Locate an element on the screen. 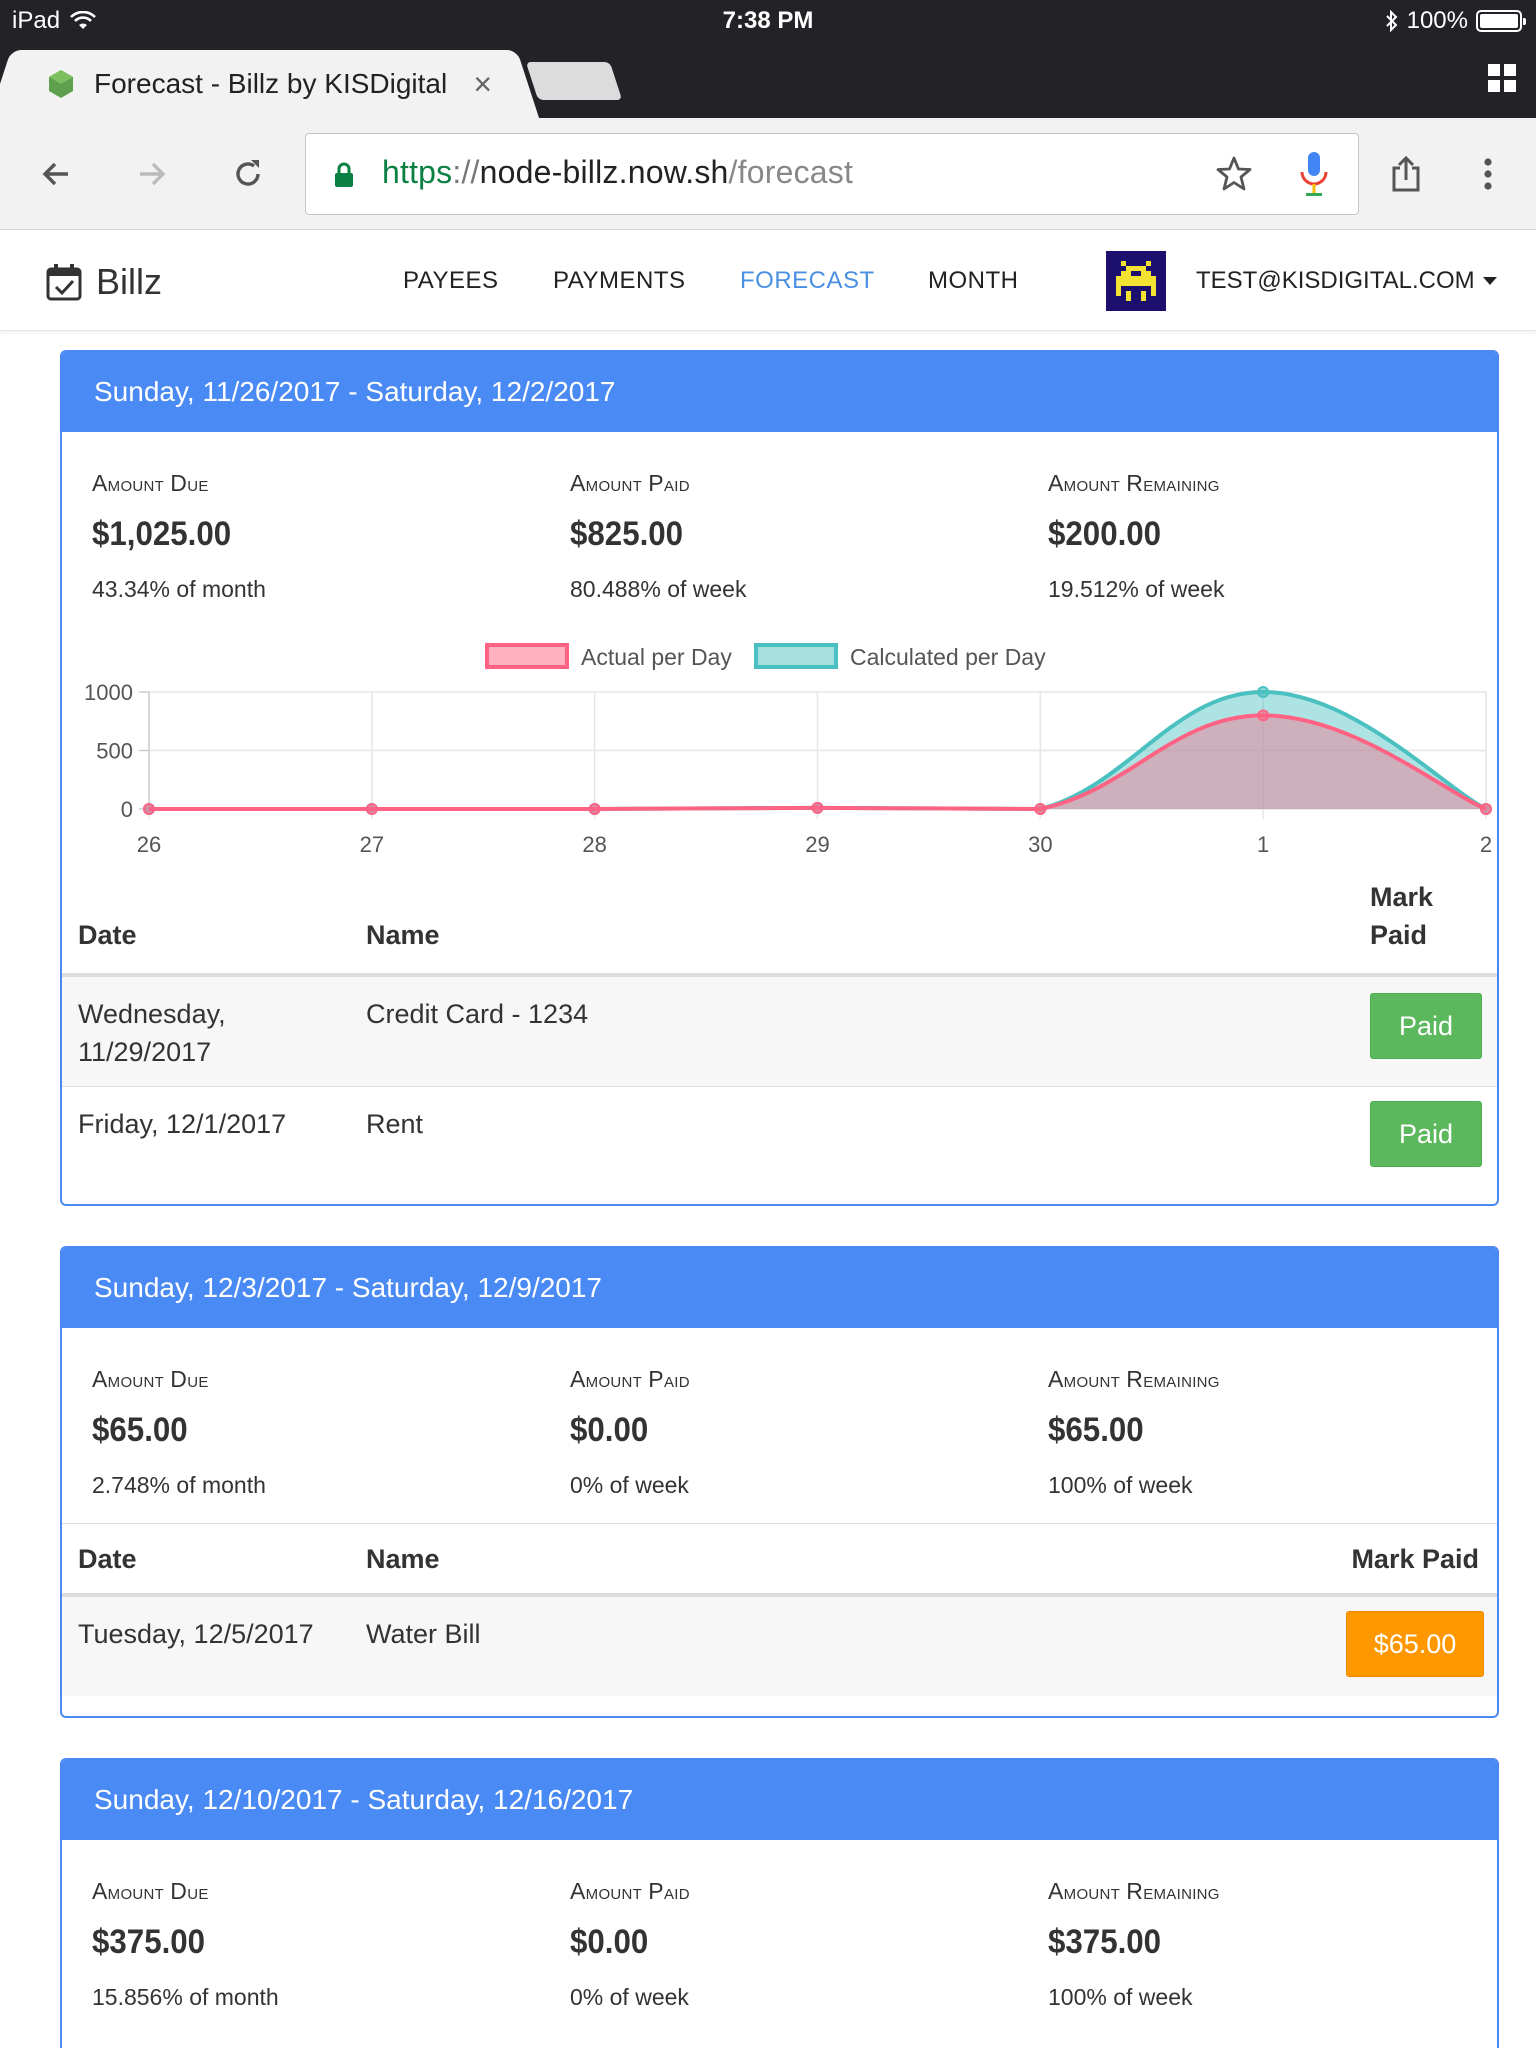  nav-payees: PAYEES is located at coordinates (450, 281).